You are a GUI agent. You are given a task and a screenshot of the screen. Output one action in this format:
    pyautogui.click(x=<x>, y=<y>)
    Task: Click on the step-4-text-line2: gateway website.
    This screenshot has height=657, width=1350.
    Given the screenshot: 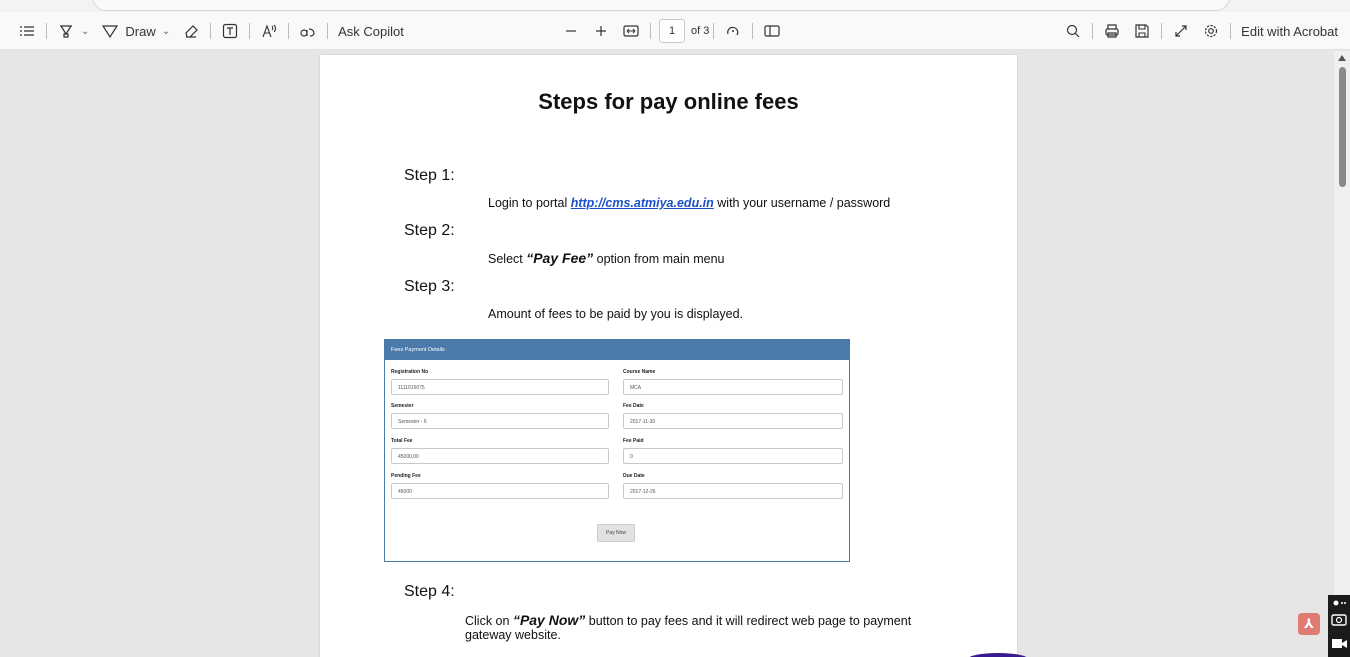 What is the action you would take?
    pyautogui.click(x=513, y=635)
    